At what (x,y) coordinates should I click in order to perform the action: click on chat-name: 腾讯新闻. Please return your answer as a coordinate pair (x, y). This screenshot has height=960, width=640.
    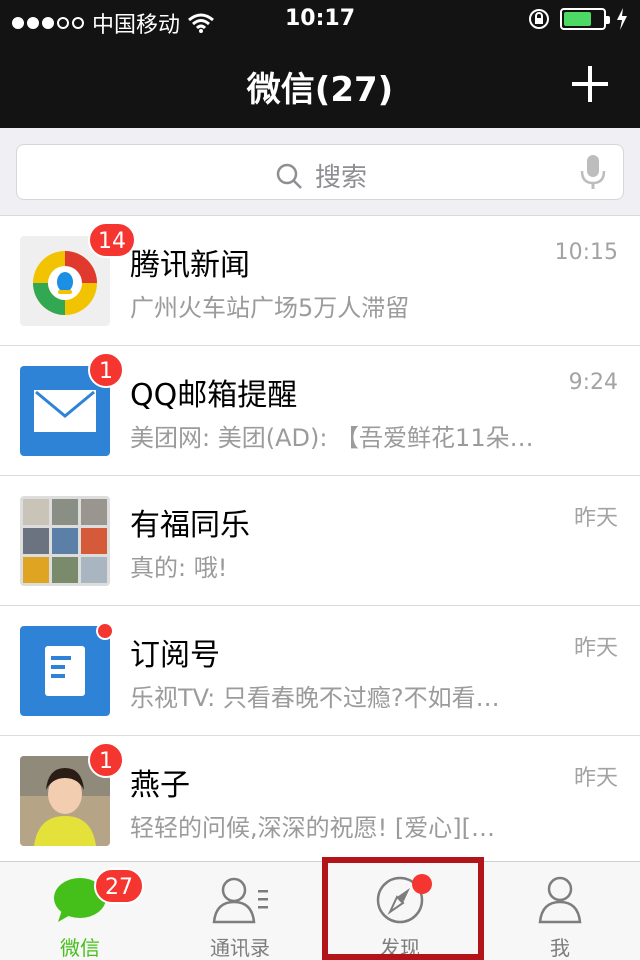
    Looking at the image, I should click on (190, 265).